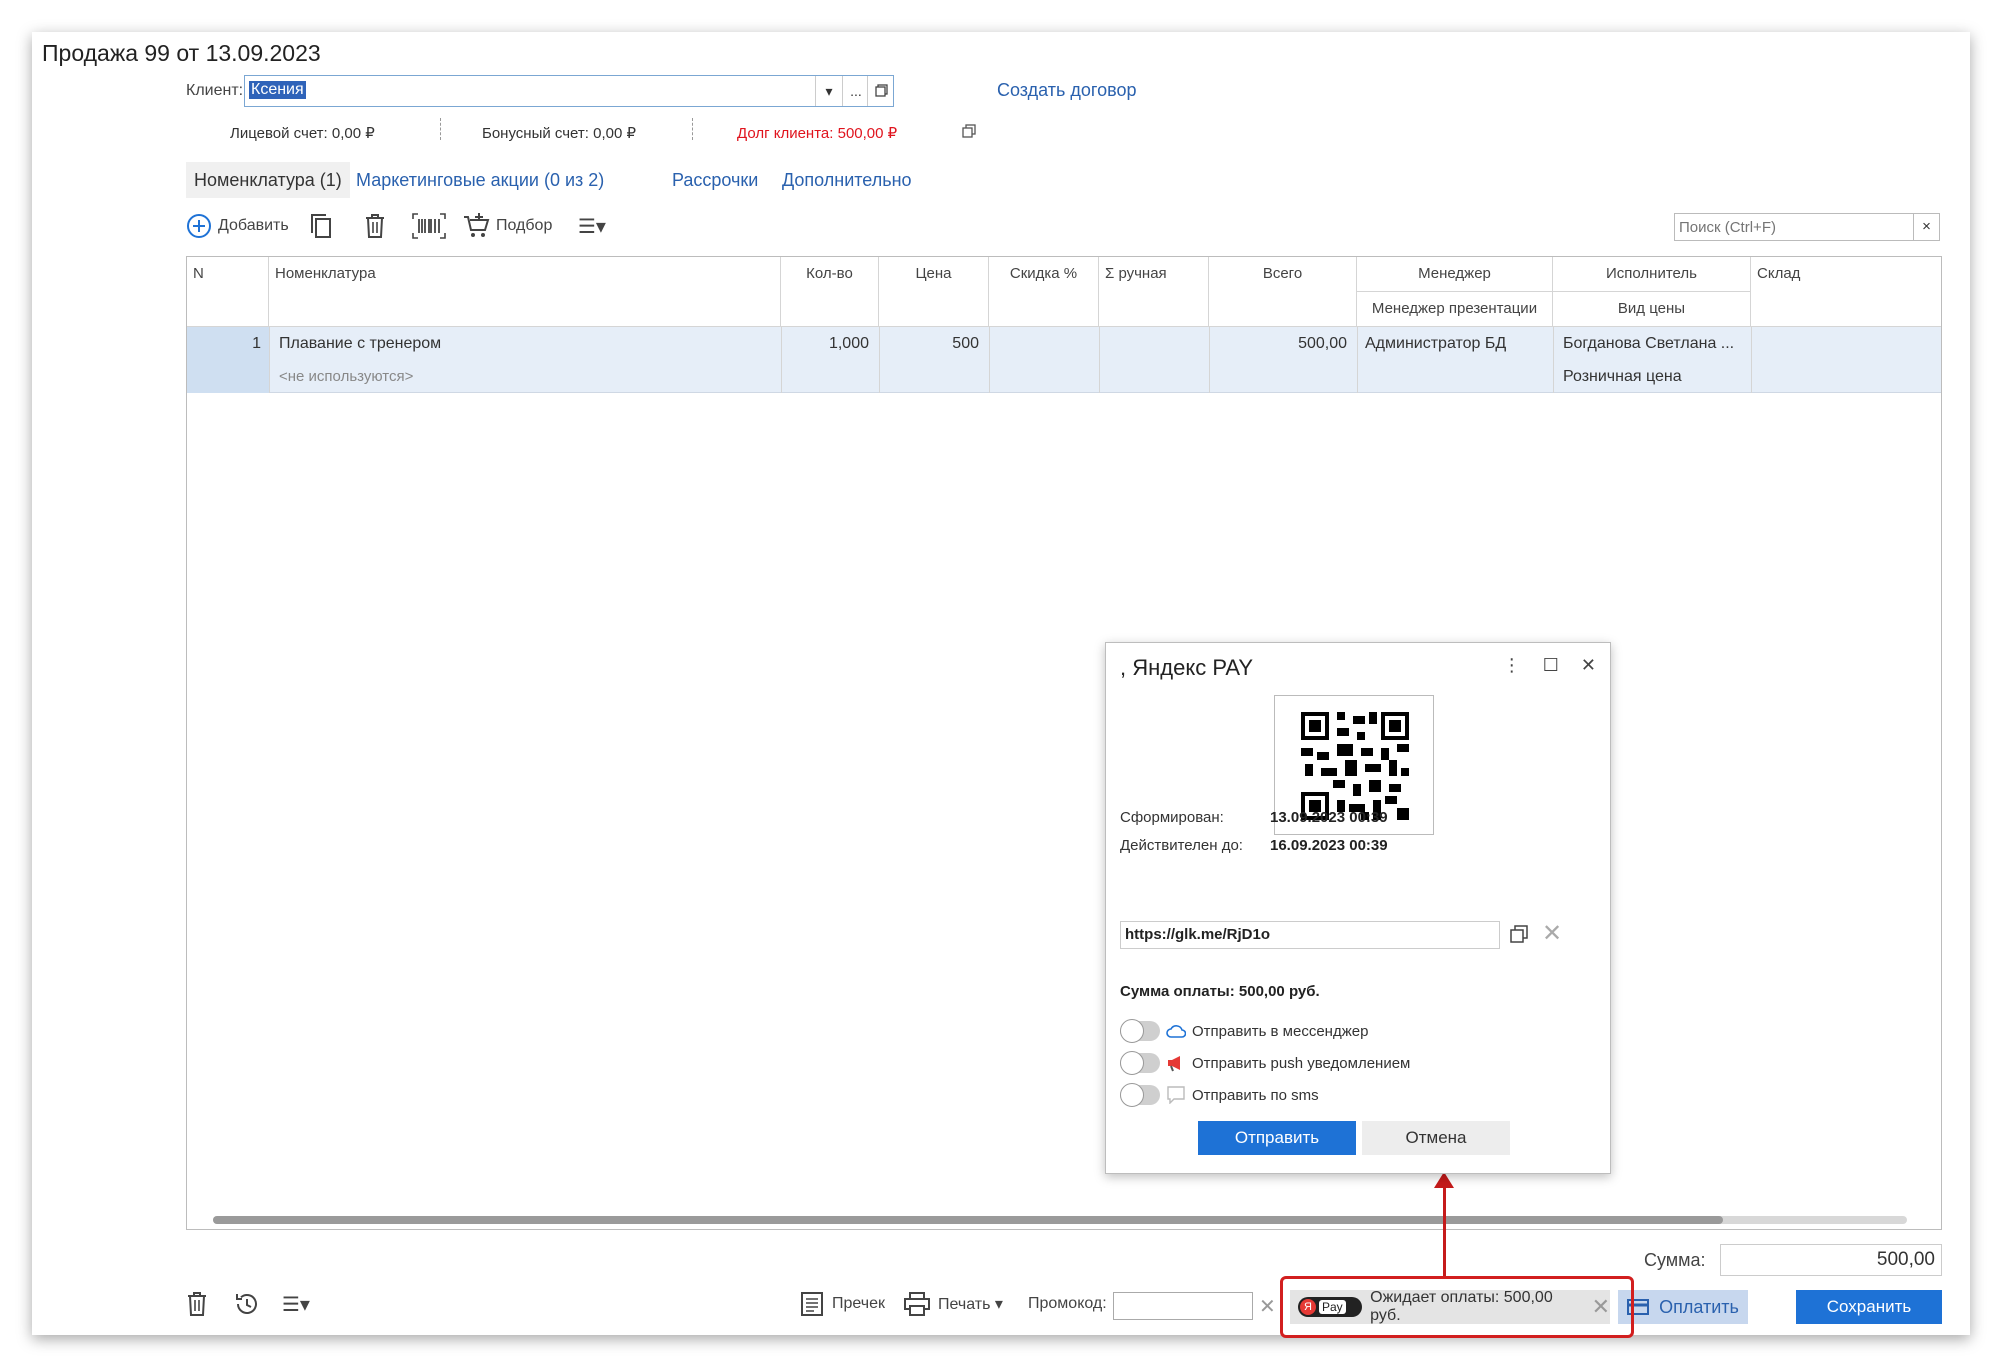 The height and width of the screenshot is (1367, 2002). I want to click on pick-button: Подбор, so click(507, 226).